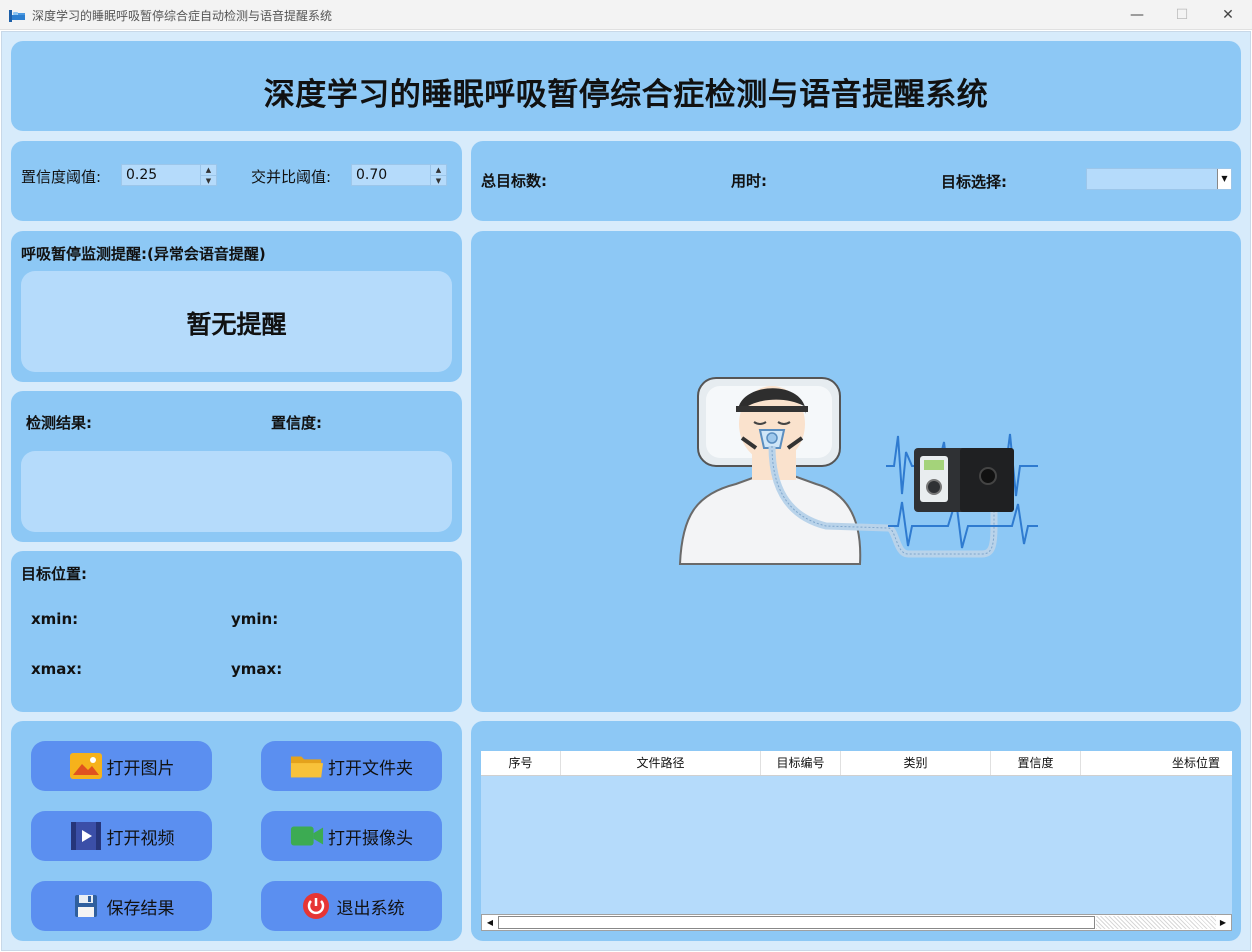  I want to click on result-confidence-label: 置信度:, so click(296, 423).